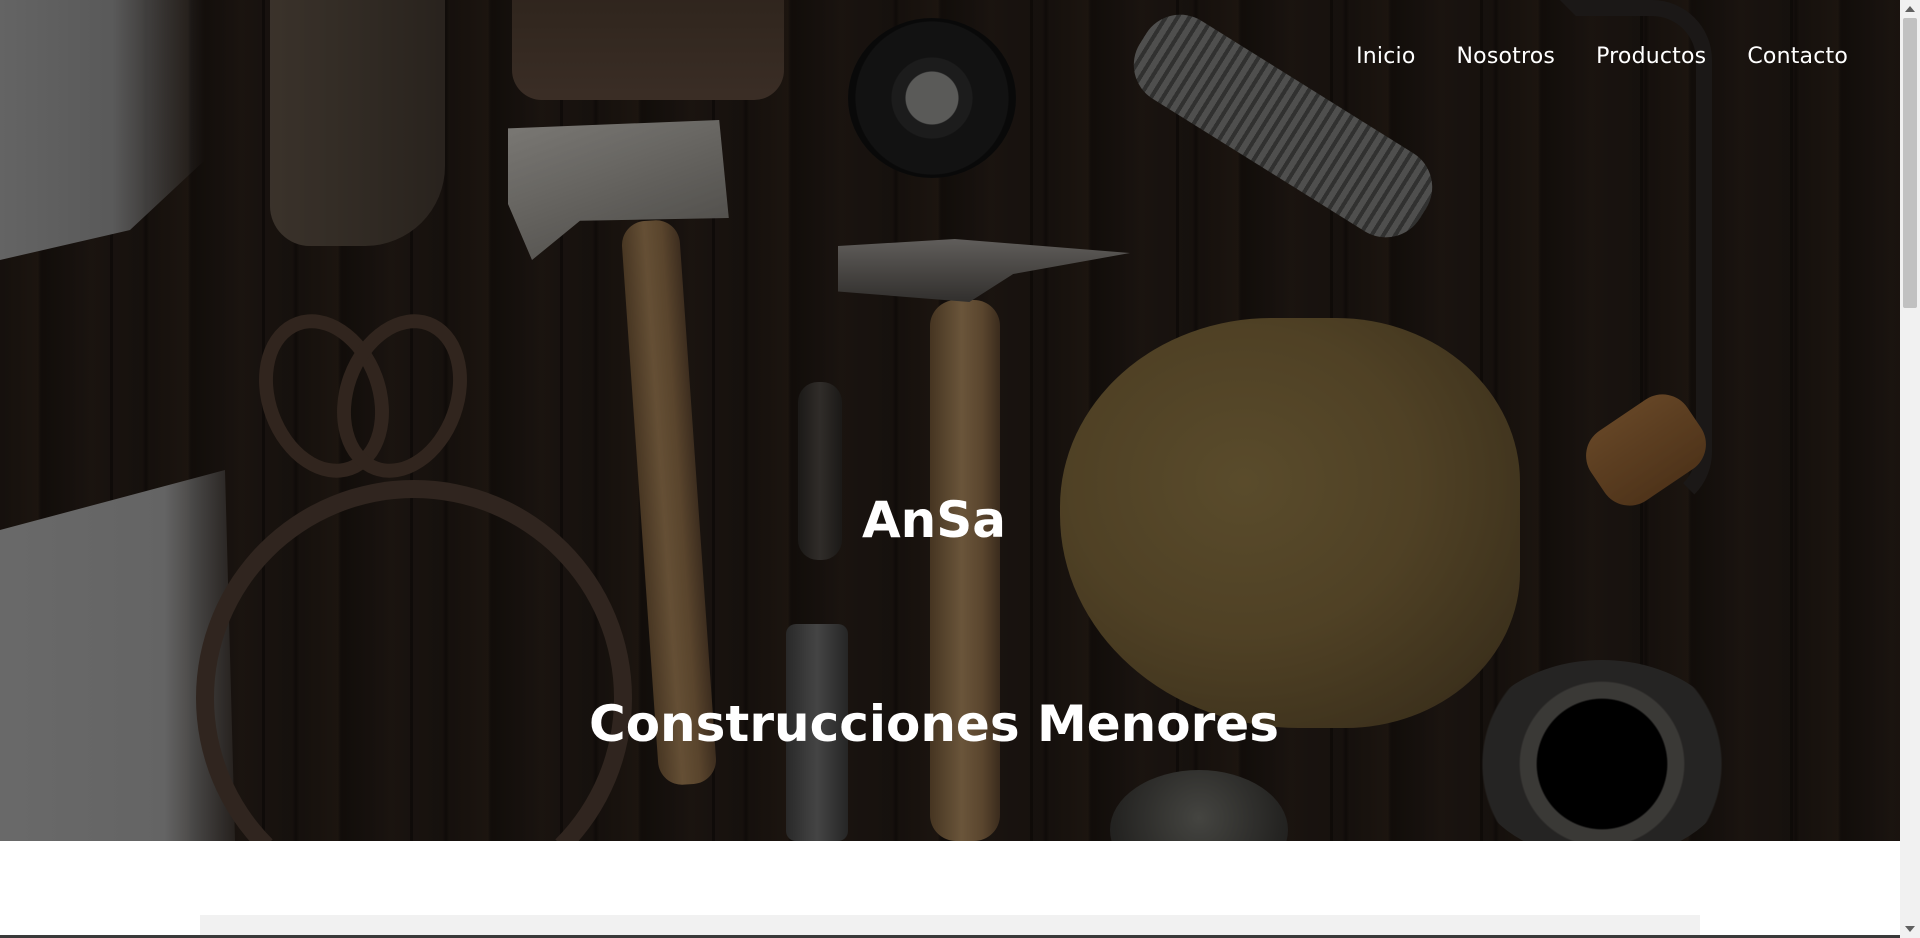 Image resolution: width=1920 pixels, height=938 pixels. I want to click on scroll-down-arrow-icon, so click(1910, 929).